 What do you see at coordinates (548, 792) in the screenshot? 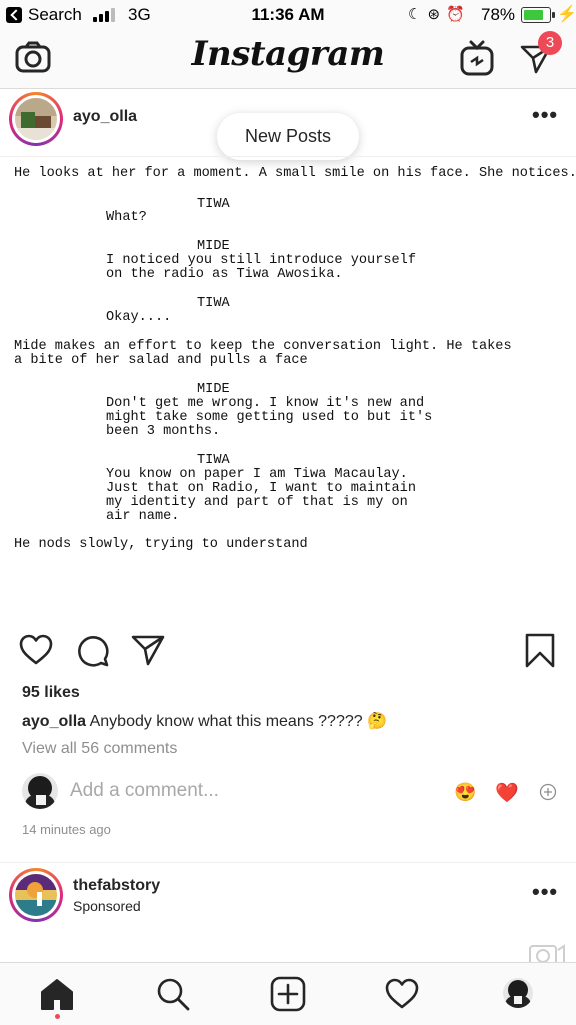
I see `more-emoji-plus-icon` at bounding box center [548, 792].